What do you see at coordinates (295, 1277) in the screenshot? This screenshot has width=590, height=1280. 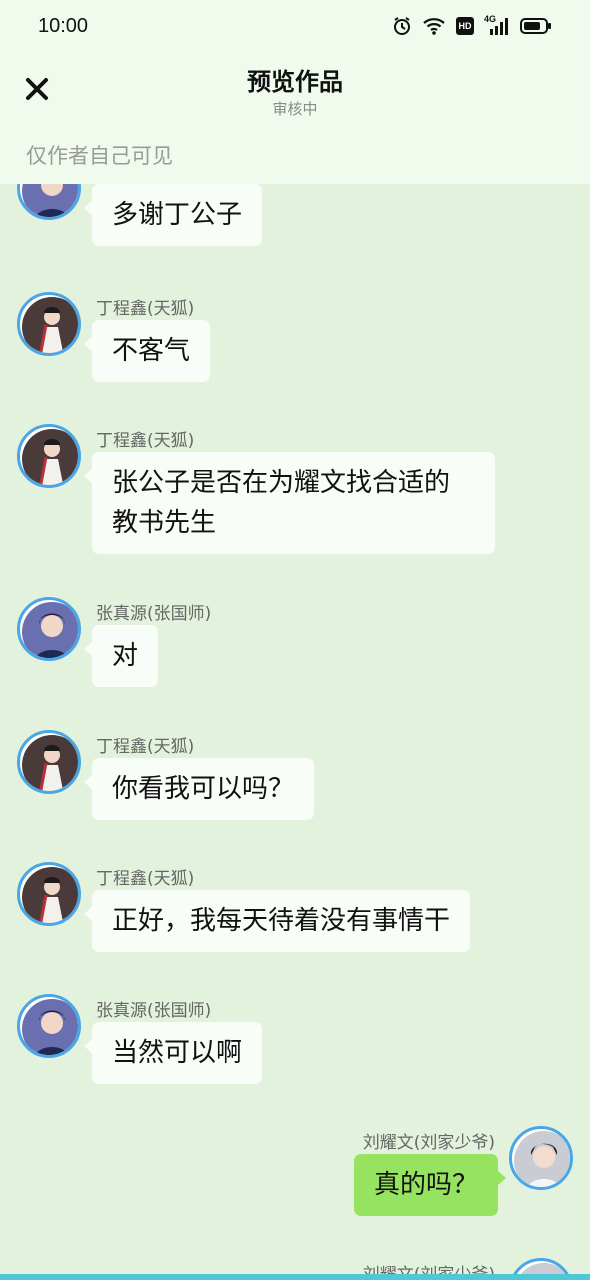 I see `bottom-accent-bar` at bounding box center [295, 1277].